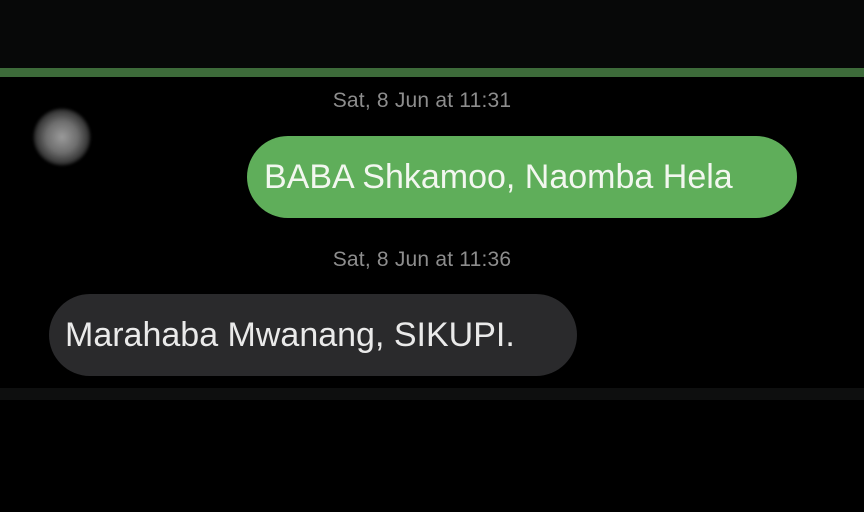 Image resolution: width=864 pixels, height=512 pixels. I want to click on incoming-message-bubble: Marahaba Mwanang, SIKUPI., so click(313, 335).